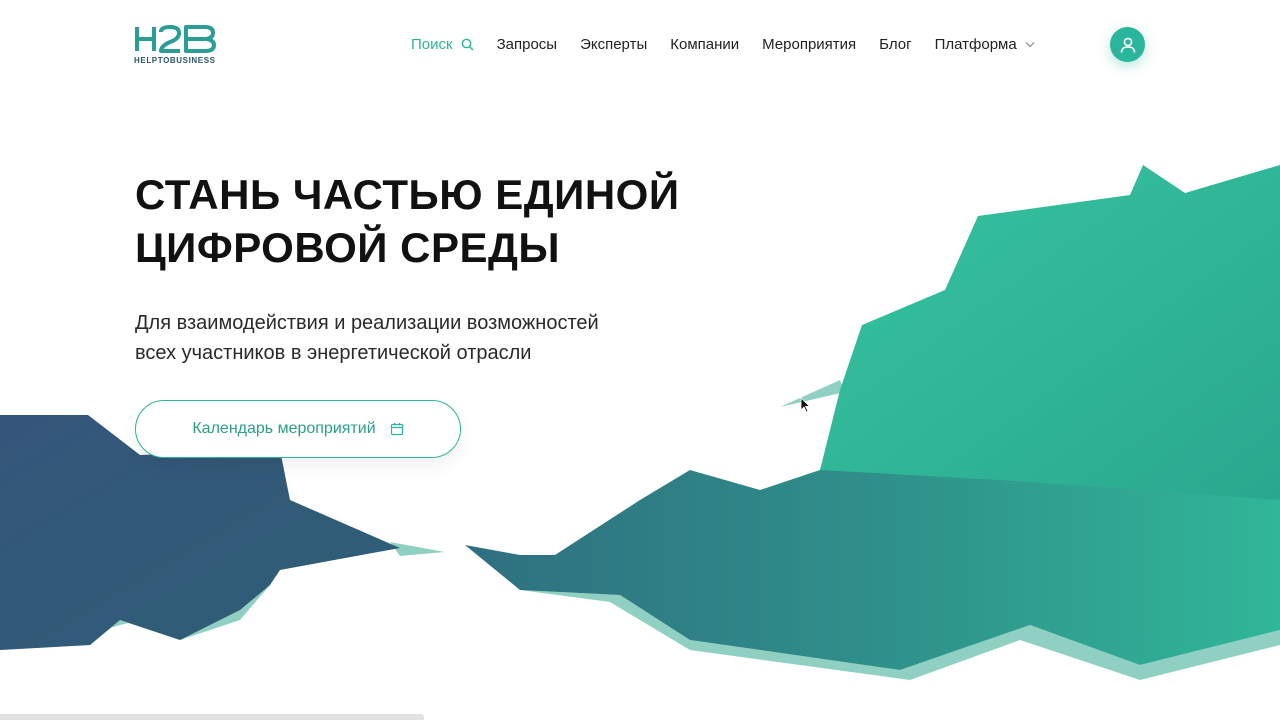  What do you see at coordinates (175, 39) in the screenshot?
I see `logo-mark` at bounding box center [175, 39].